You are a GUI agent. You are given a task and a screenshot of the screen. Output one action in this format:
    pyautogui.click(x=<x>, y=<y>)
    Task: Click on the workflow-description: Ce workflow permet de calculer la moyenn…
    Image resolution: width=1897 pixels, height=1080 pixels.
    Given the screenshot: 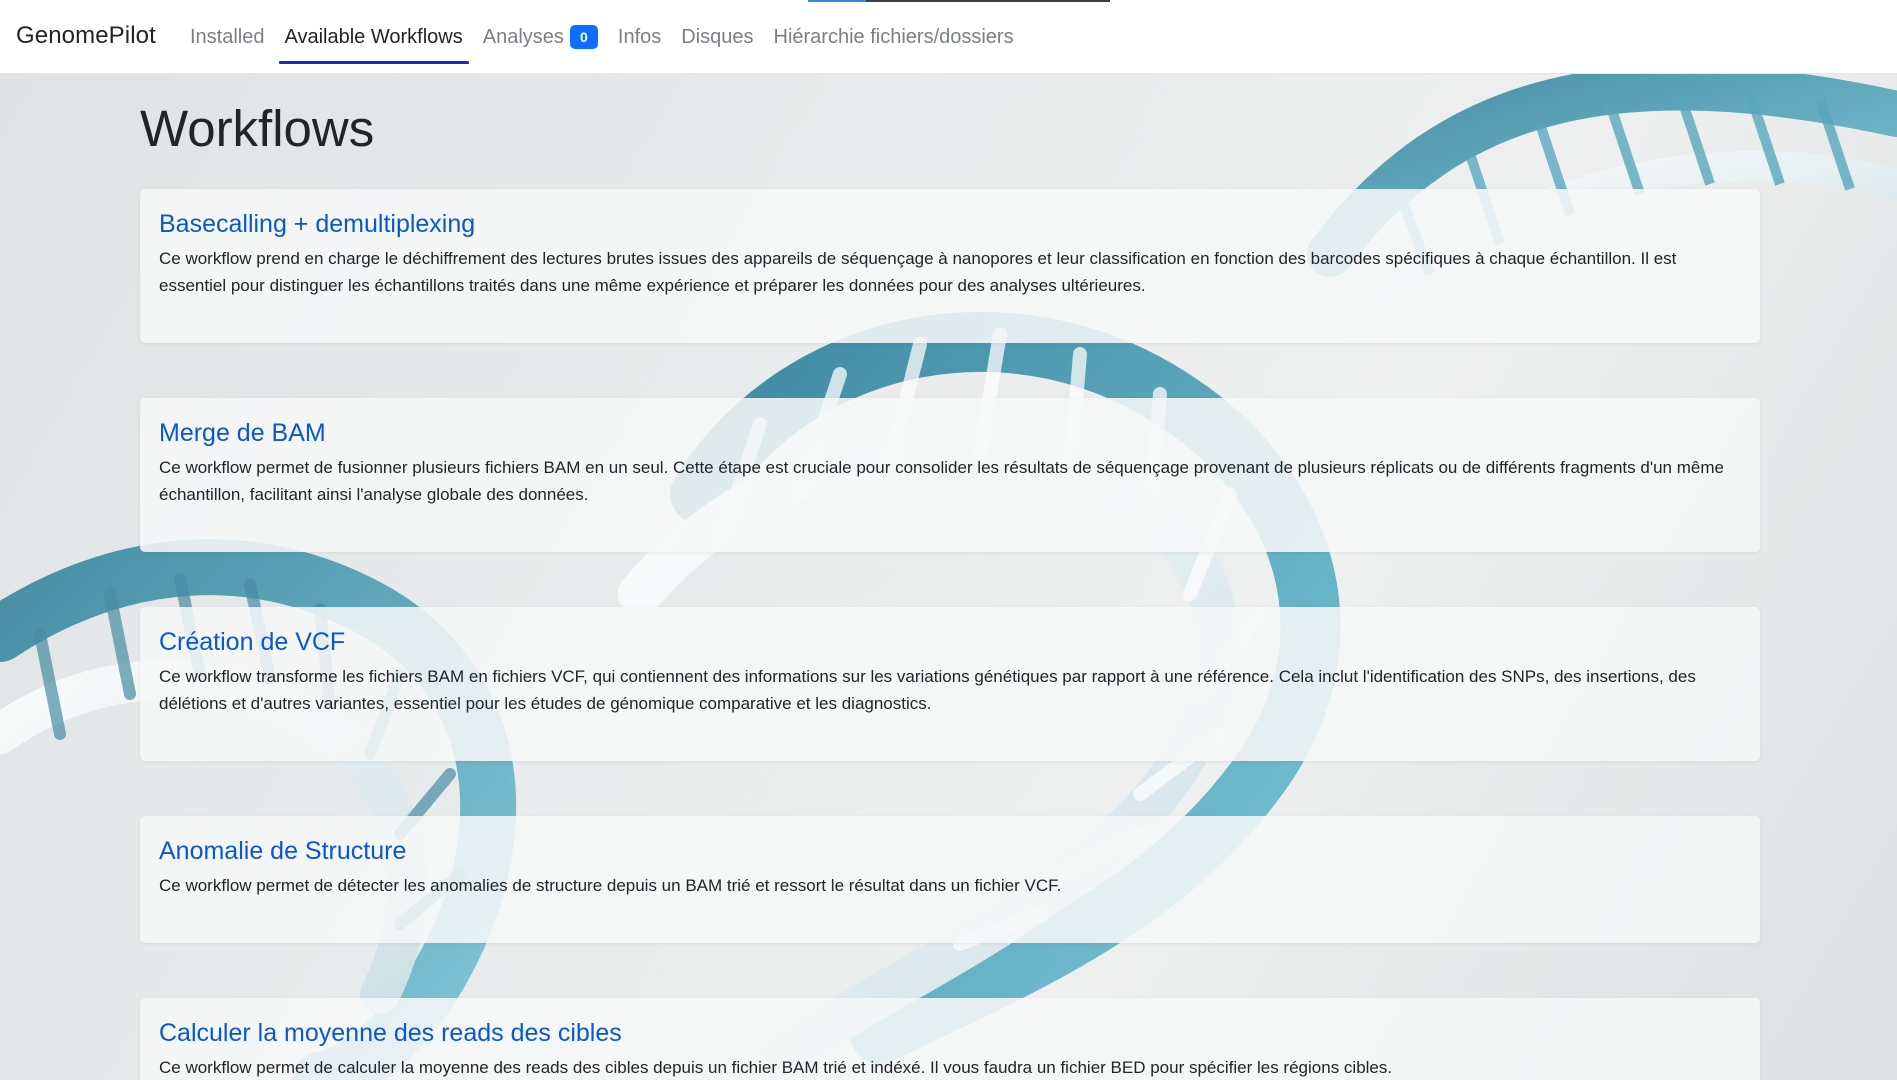 What is the action you would take?
    pyautogui.click(x=776, y=1067)
    